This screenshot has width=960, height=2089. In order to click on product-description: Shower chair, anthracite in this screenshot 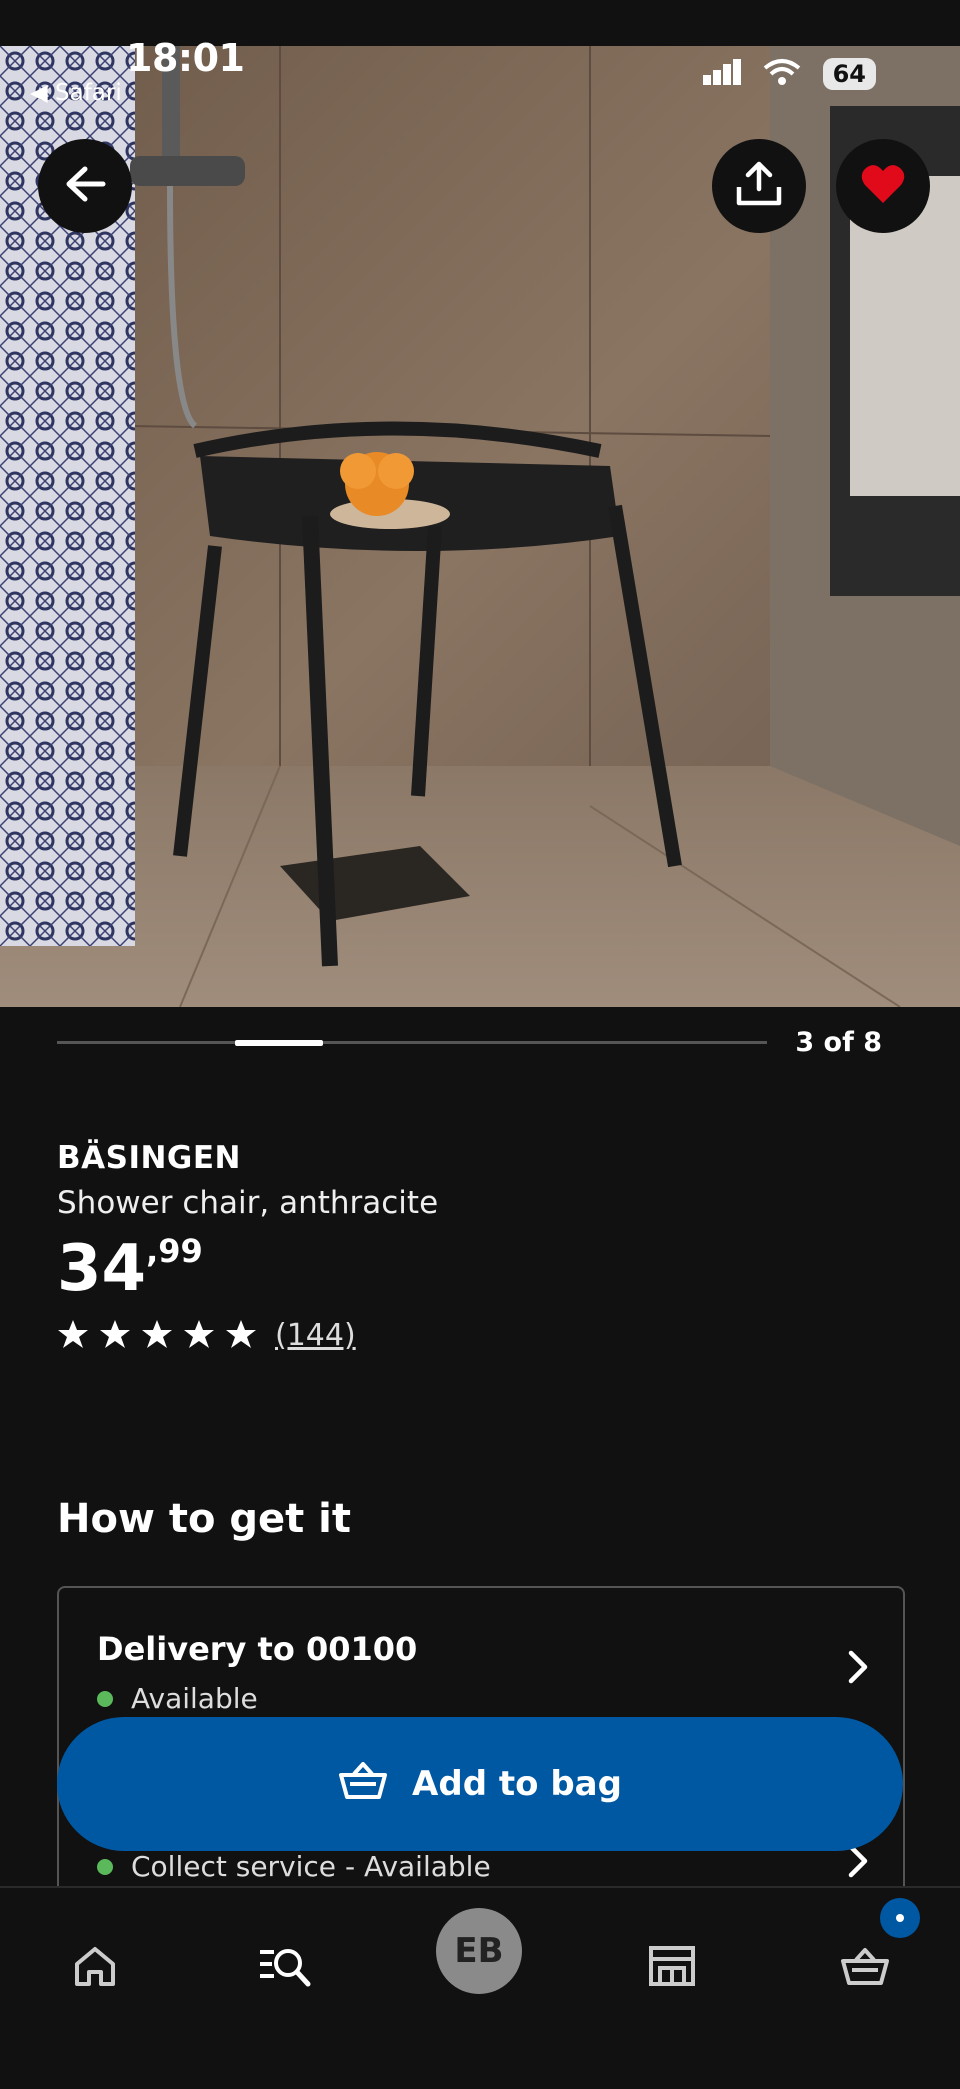, I will do `click(248, 1203)`.